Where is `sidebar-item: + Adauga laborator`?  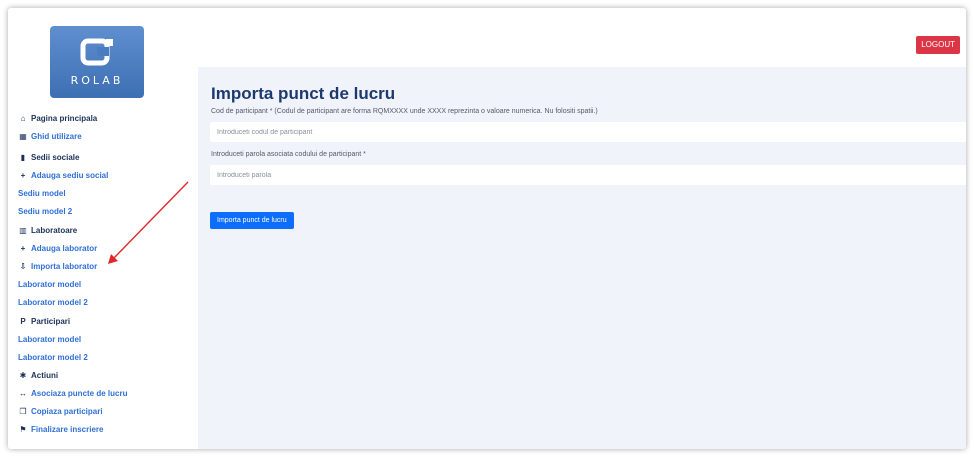 sidebar-item: + Adauga laborator is located at coordinates (58, 249).